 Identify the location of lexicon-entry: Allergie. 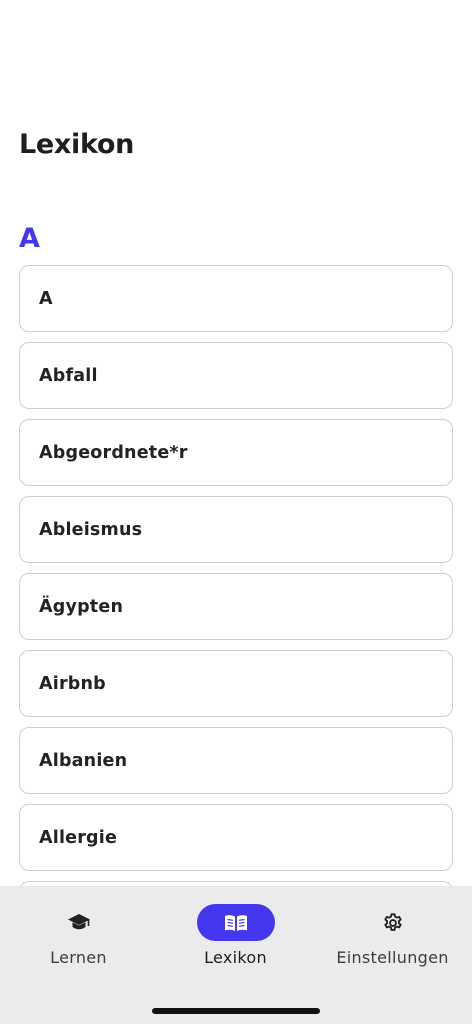
(236, 837).